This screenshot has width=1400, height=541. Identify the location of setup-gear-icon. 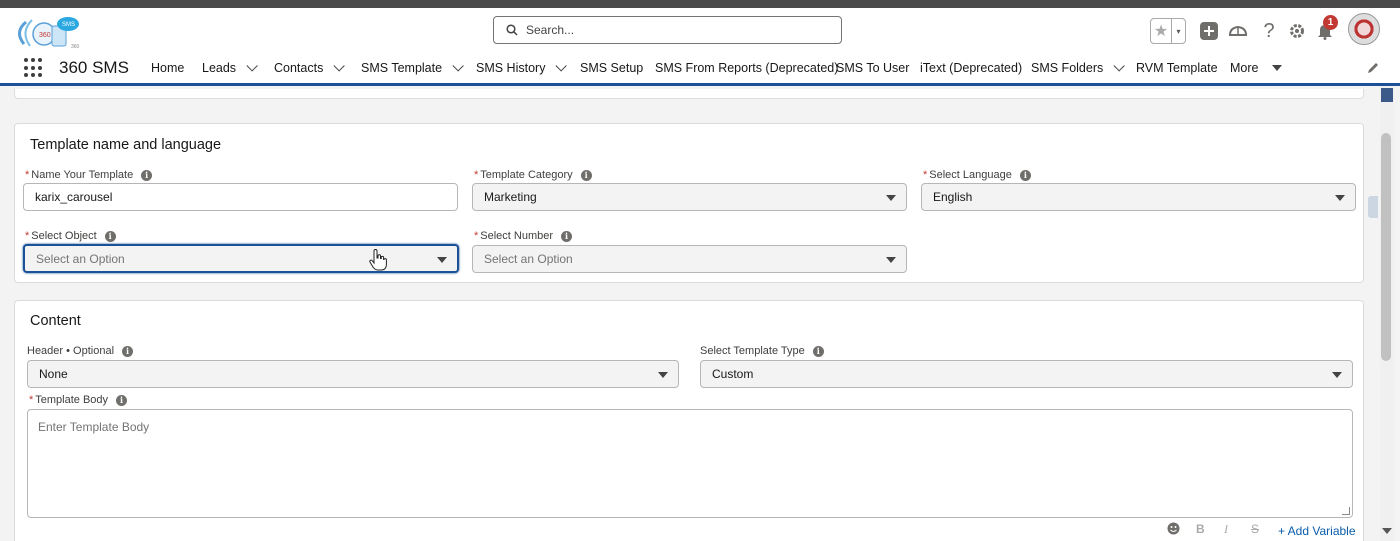
(1297, 31).